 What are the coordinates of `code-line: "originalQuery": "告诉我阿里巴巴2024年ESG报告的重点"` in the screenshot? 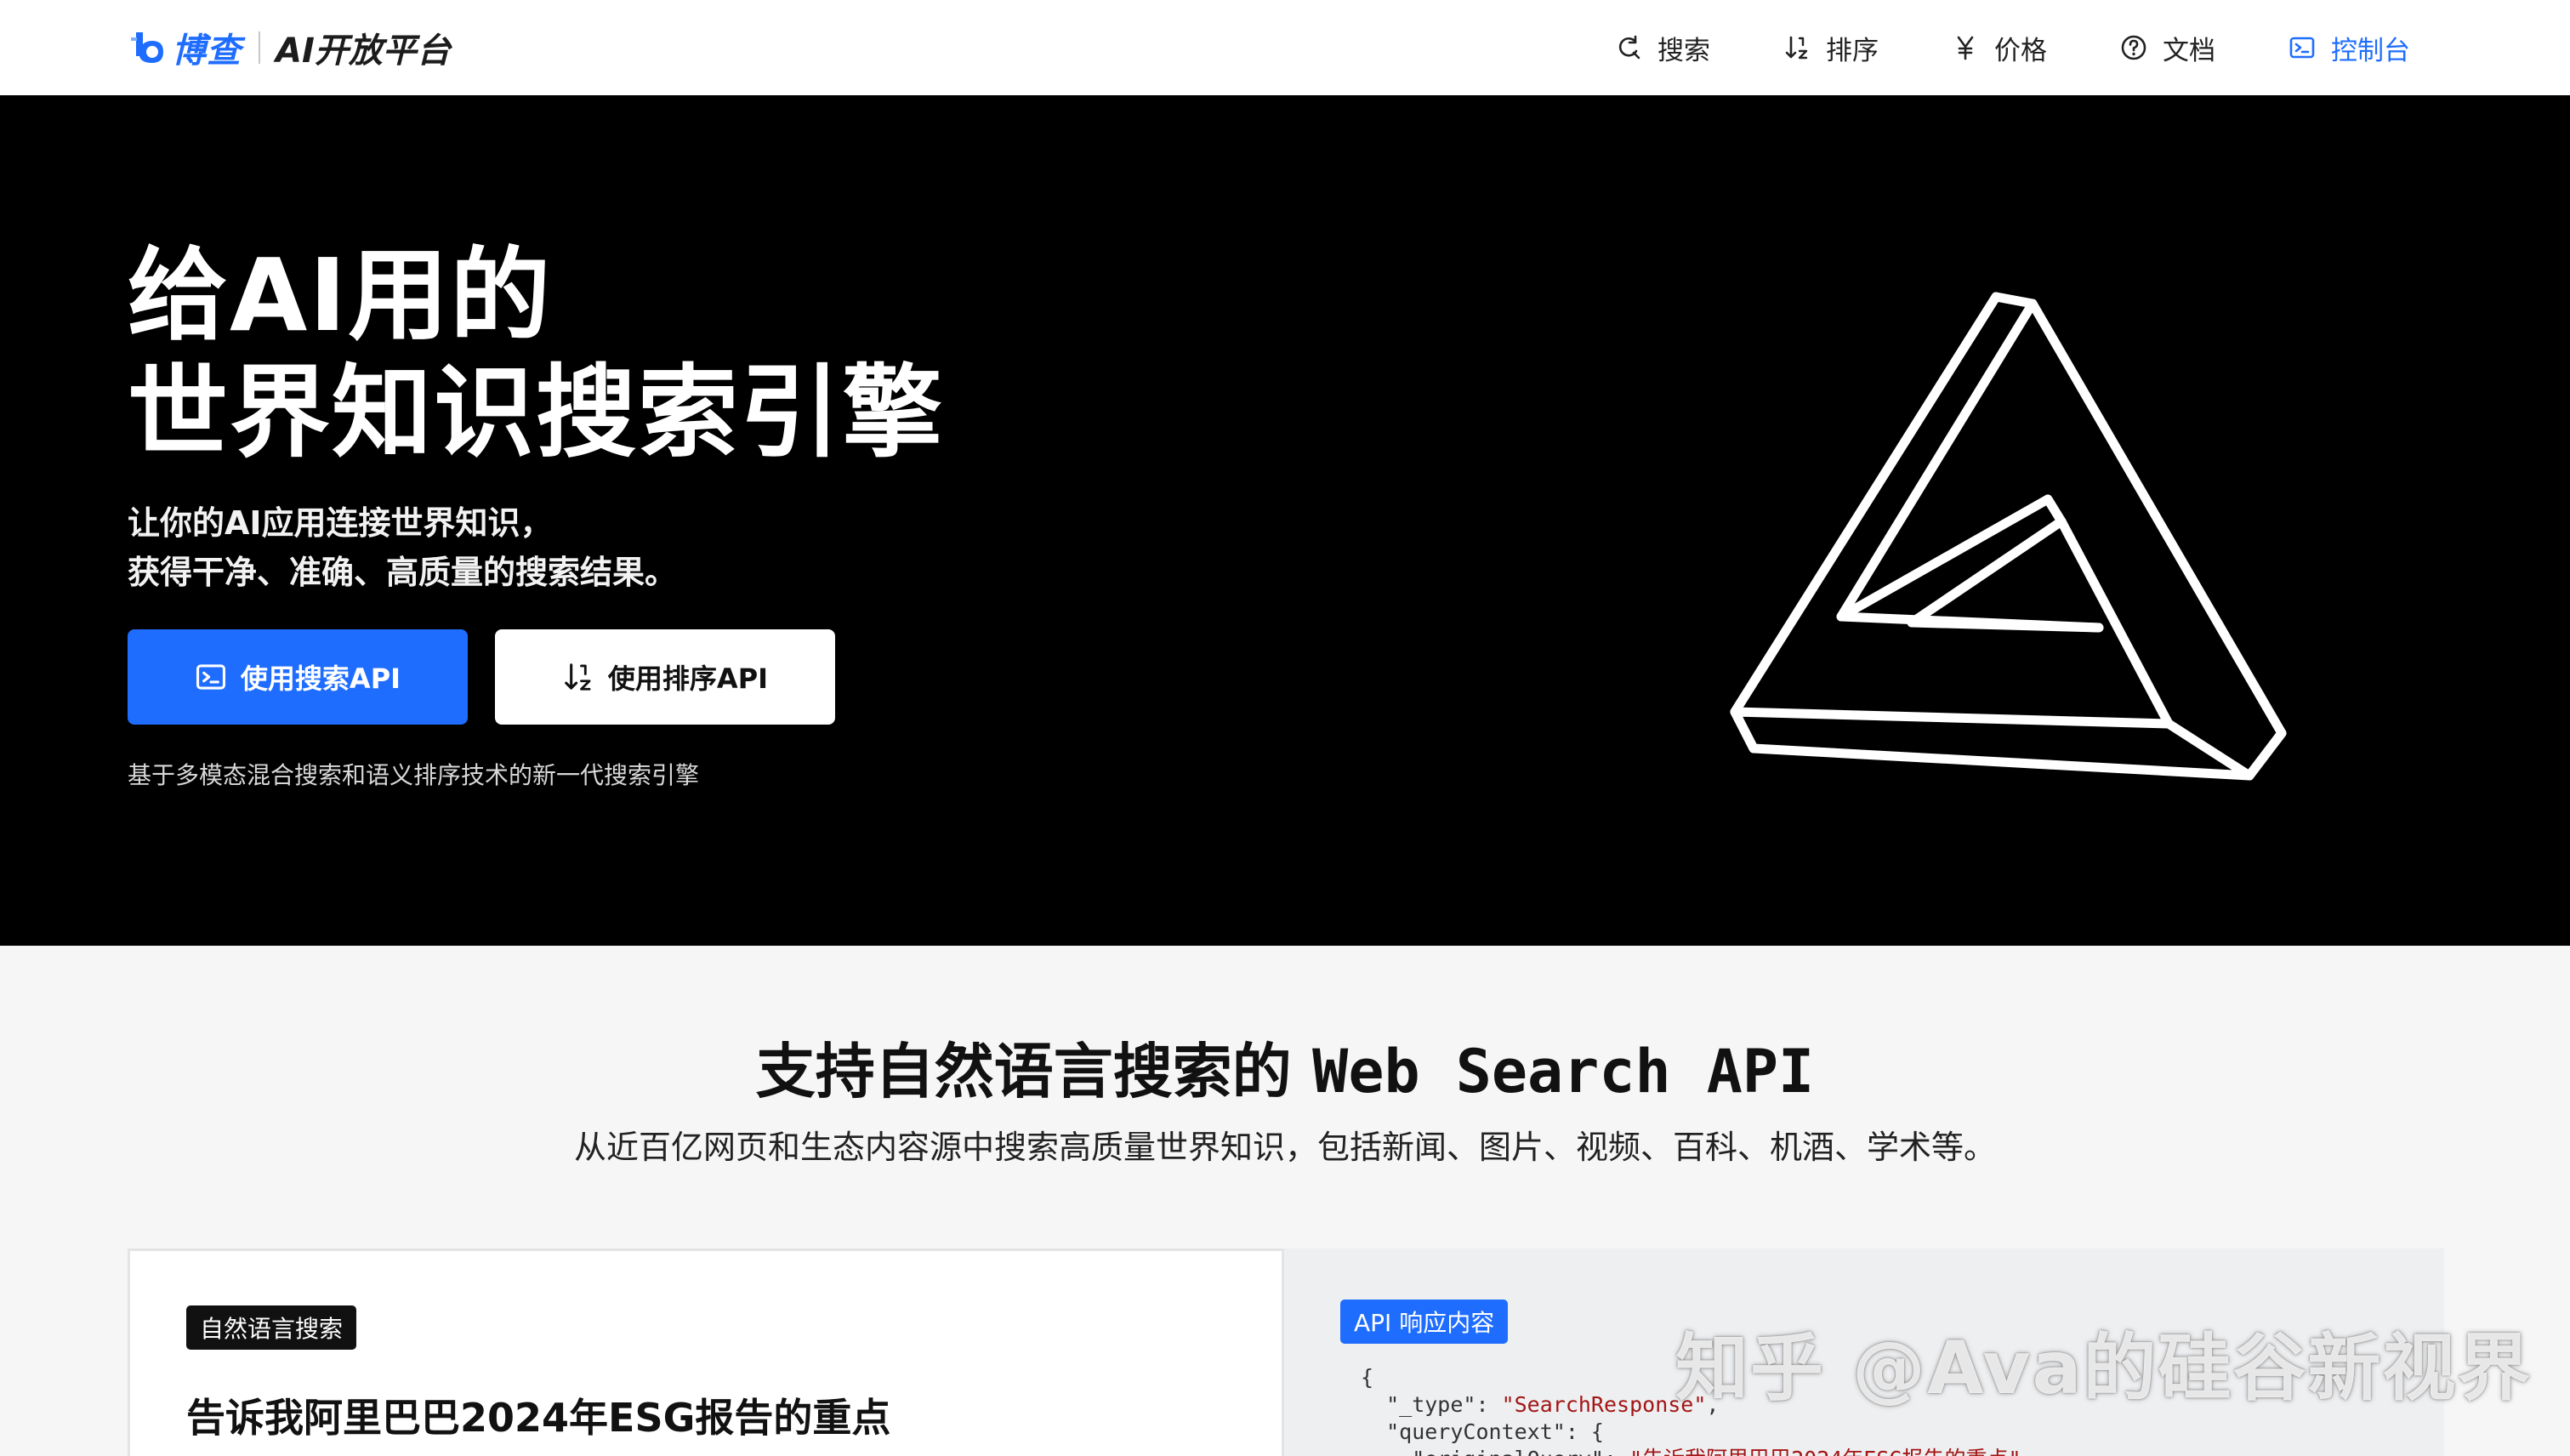 It's located at (1691, 1451).